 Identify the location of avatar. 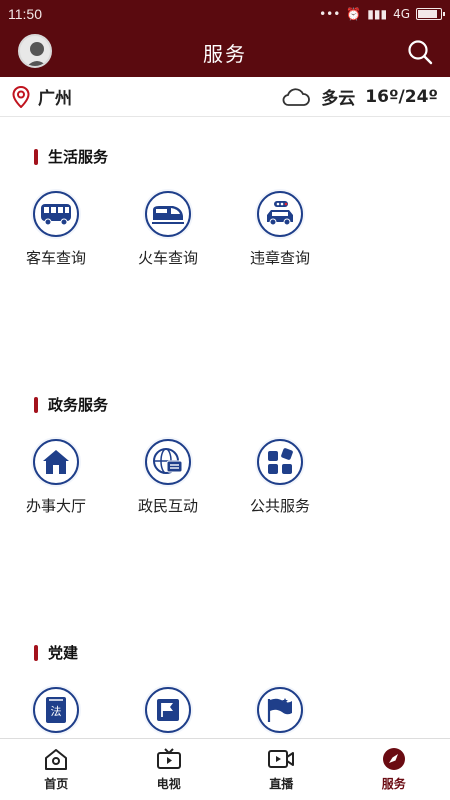
(35, 51).